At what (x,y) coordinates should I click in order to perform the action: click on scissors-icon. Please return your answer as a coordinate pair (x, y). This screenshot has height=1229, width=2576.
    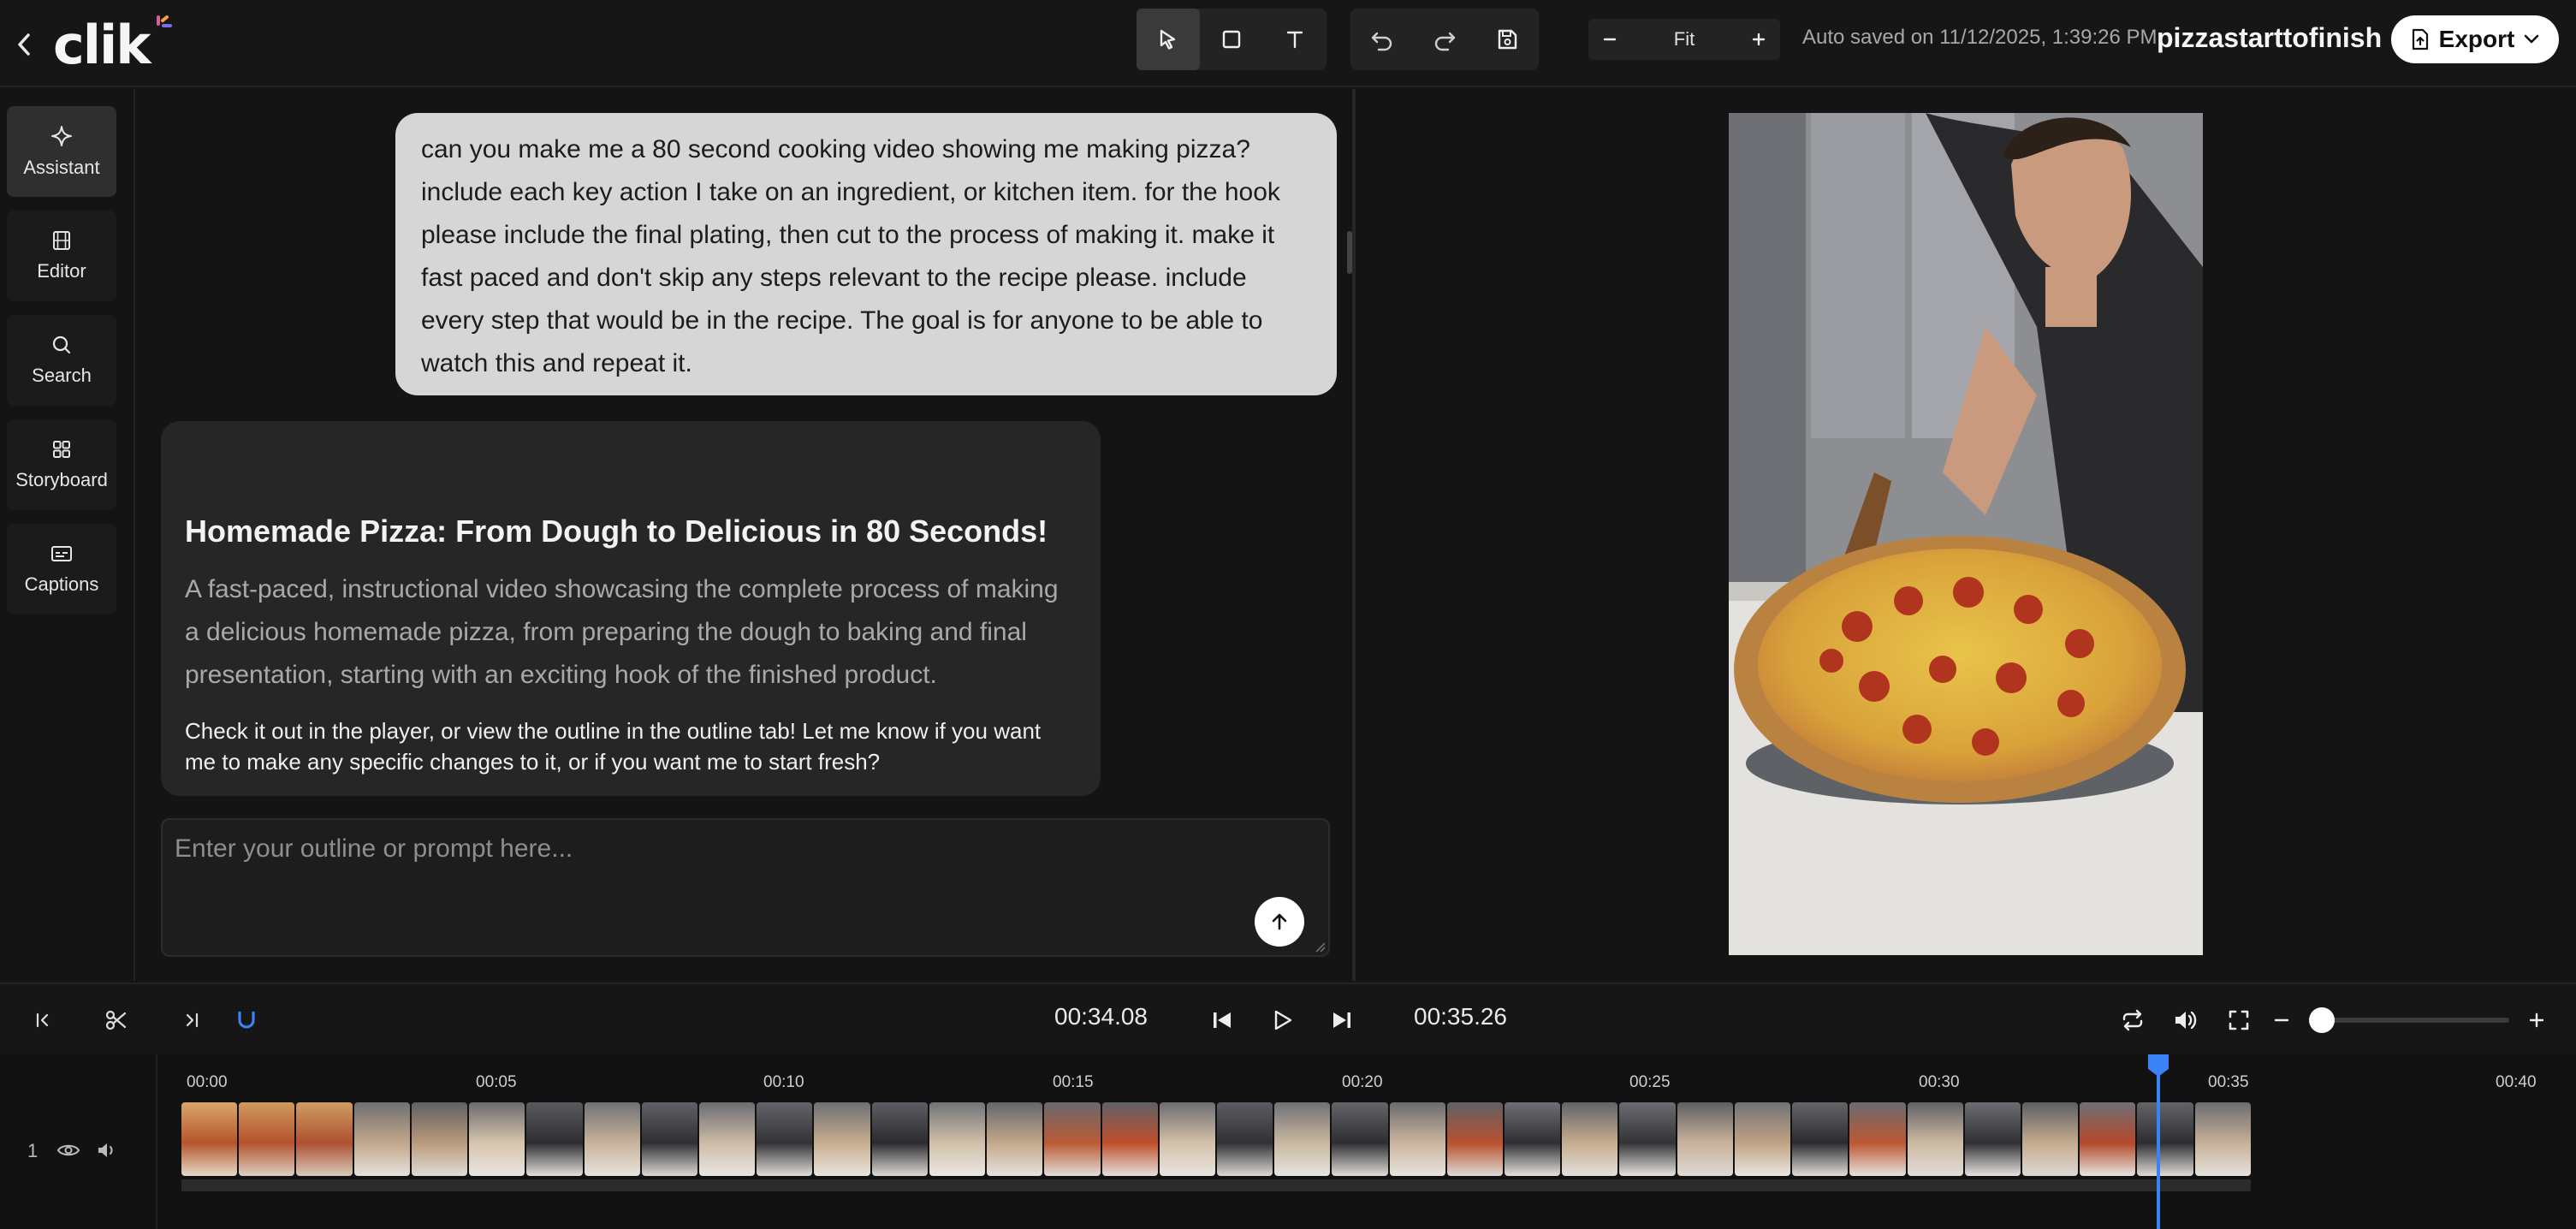
    Looking at the image, I should click on (116, 1020).